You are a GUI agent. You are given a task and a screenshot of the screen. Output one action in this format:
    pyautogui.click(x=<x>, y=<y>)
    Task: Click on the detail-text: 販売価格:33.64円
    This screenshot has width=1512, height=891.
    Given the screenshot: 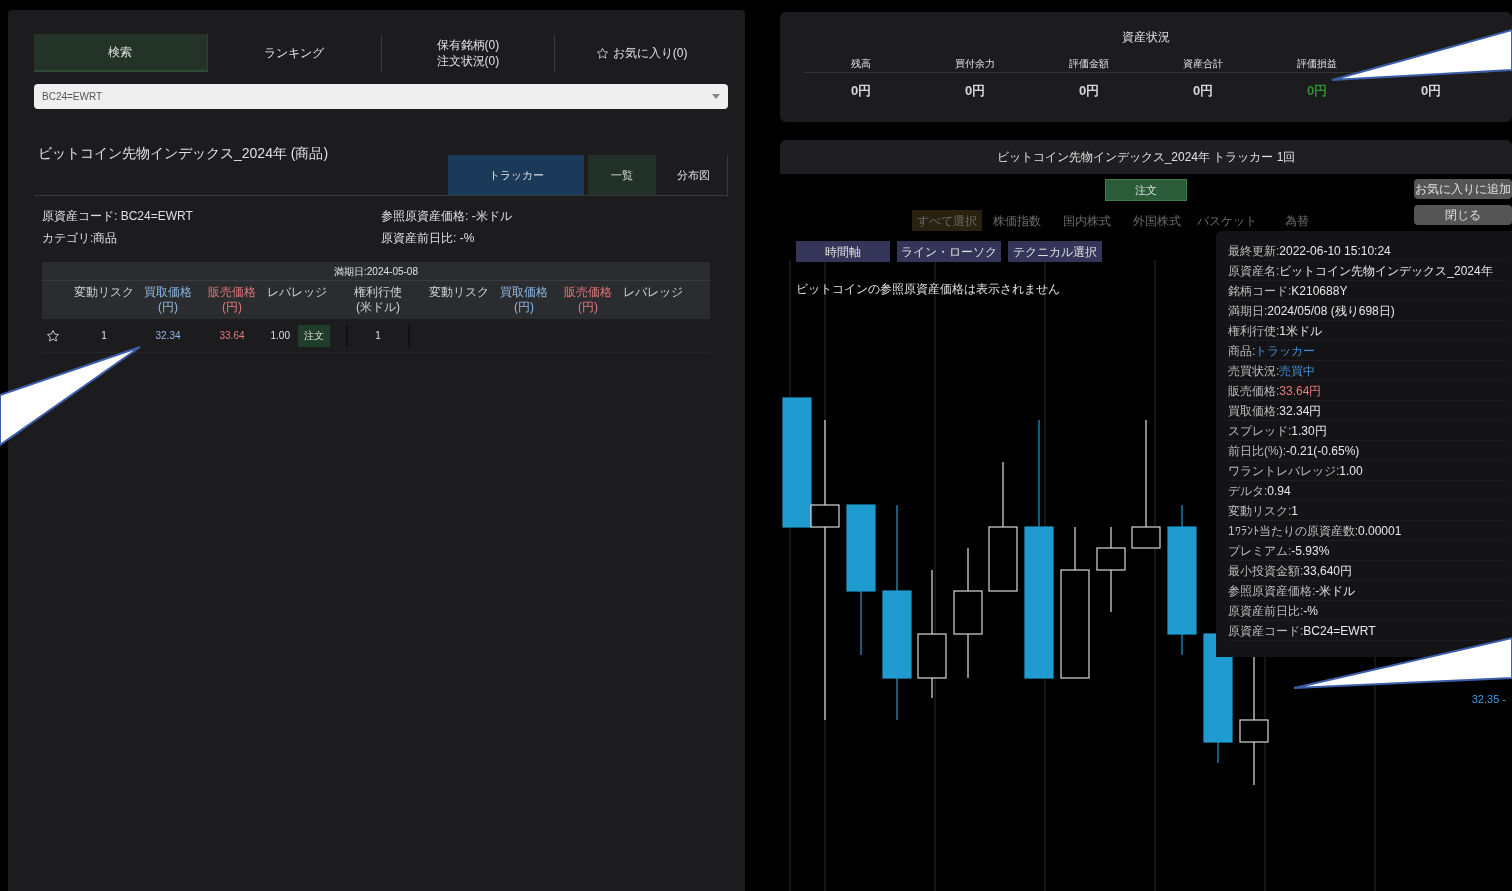 What is the action you would take?
    pyautogui.click(x=1275, y=391)
    